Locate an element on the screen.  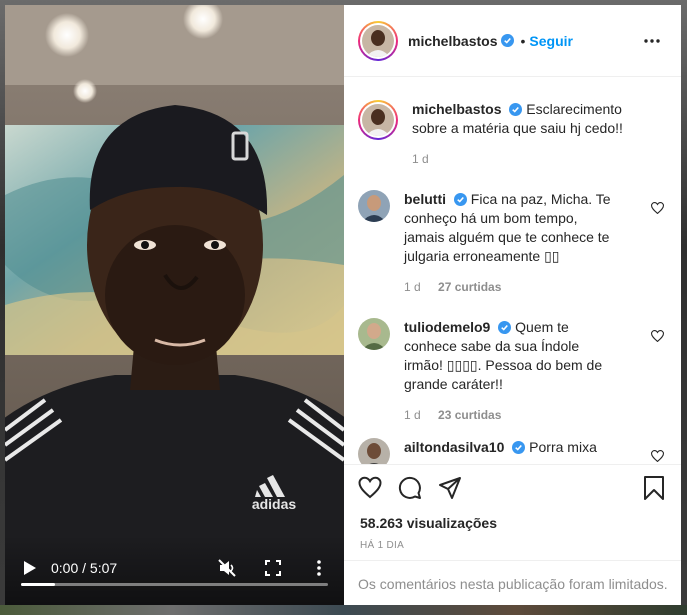
vertical-dots-icon is located at coordinates (319, 568).